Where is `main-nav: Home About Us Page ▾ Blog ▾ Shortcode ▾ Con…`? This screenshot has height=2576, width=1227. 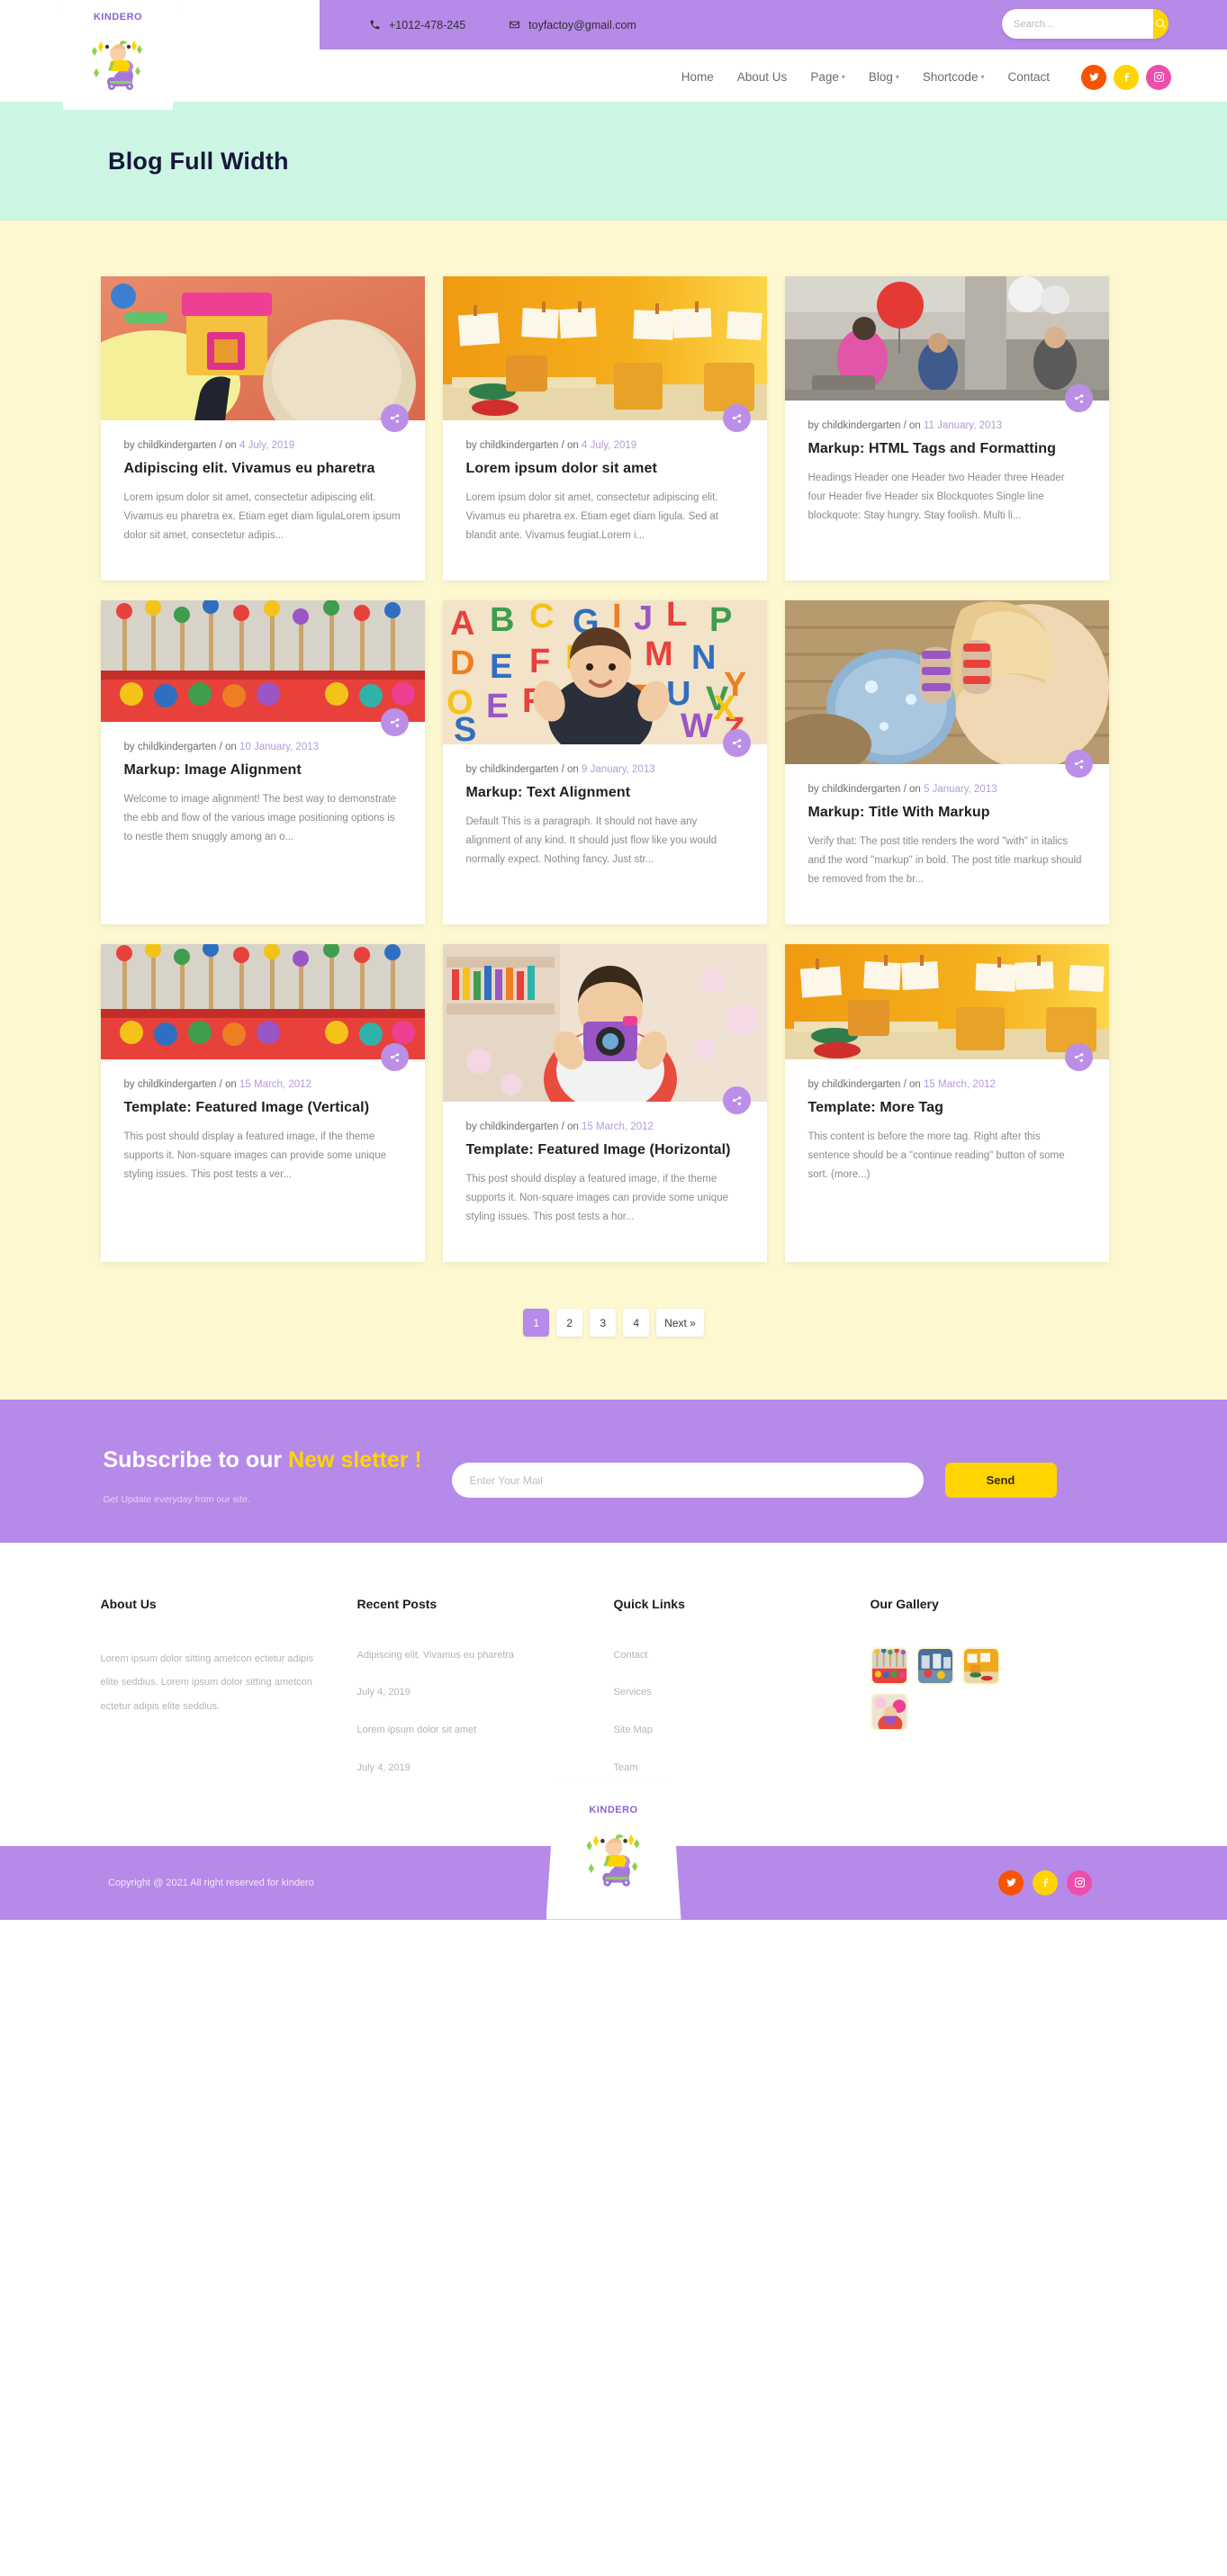
main-nav: Home About Us Page ▾ Blog ▾ Shortcode ▾ Con… is located at coordinates (613, 77).